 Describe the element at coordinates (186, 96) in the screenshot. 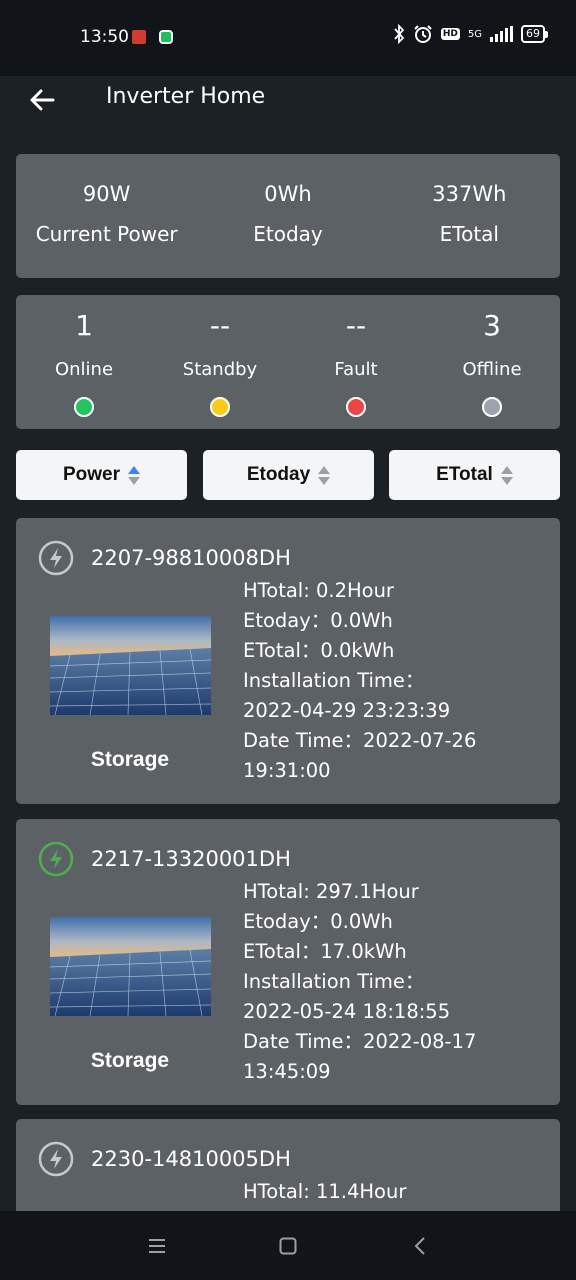

I see `page-title: Inverter Home` at that location.